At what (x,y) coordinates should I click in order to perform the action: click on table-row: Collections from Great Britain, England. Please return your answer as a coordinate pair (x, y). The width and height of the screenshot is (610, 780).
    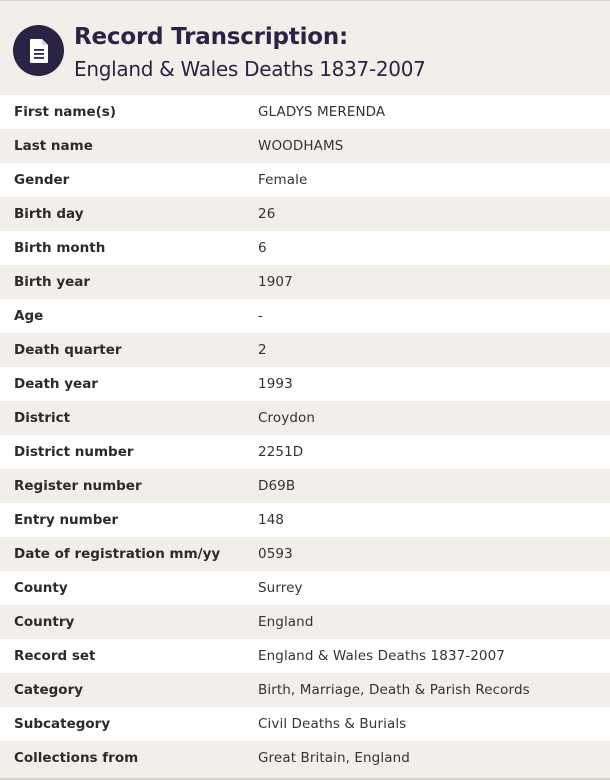
    Looking at the image, I should click on (305, 758).